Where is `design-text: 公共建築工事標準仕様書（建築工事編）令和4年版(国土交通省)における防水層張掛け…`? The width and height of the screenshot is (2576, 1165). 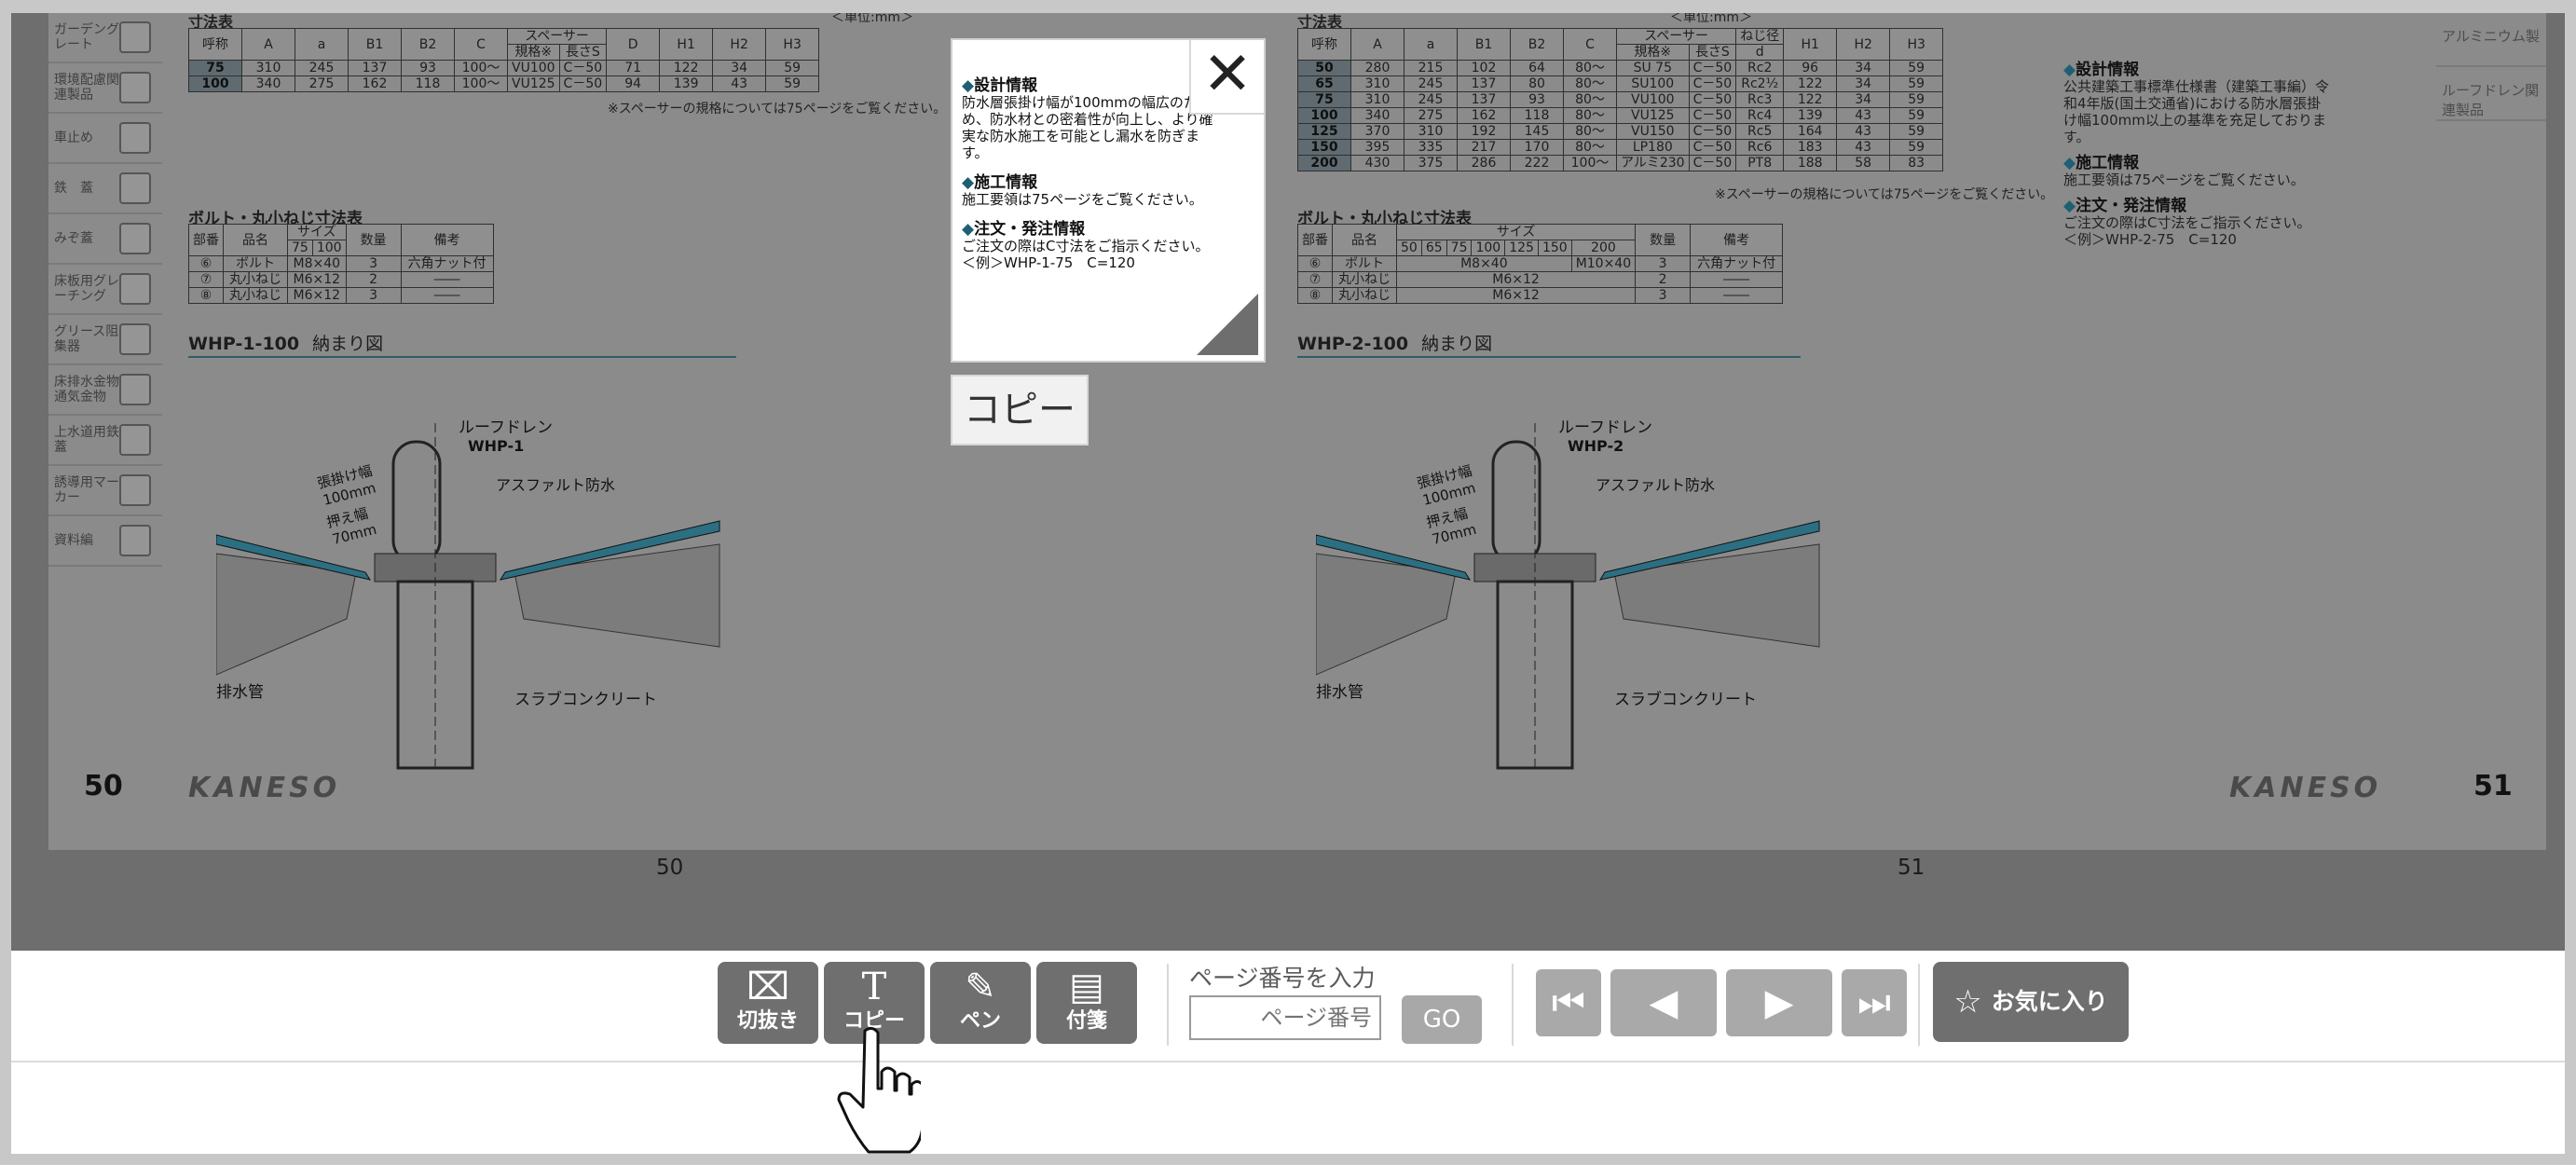
design-text: 公共建築工事標準仕様書（建築工事編）令和4年版(国土交通省)における防水層張掛け… is located at coordinates (2196, 111).